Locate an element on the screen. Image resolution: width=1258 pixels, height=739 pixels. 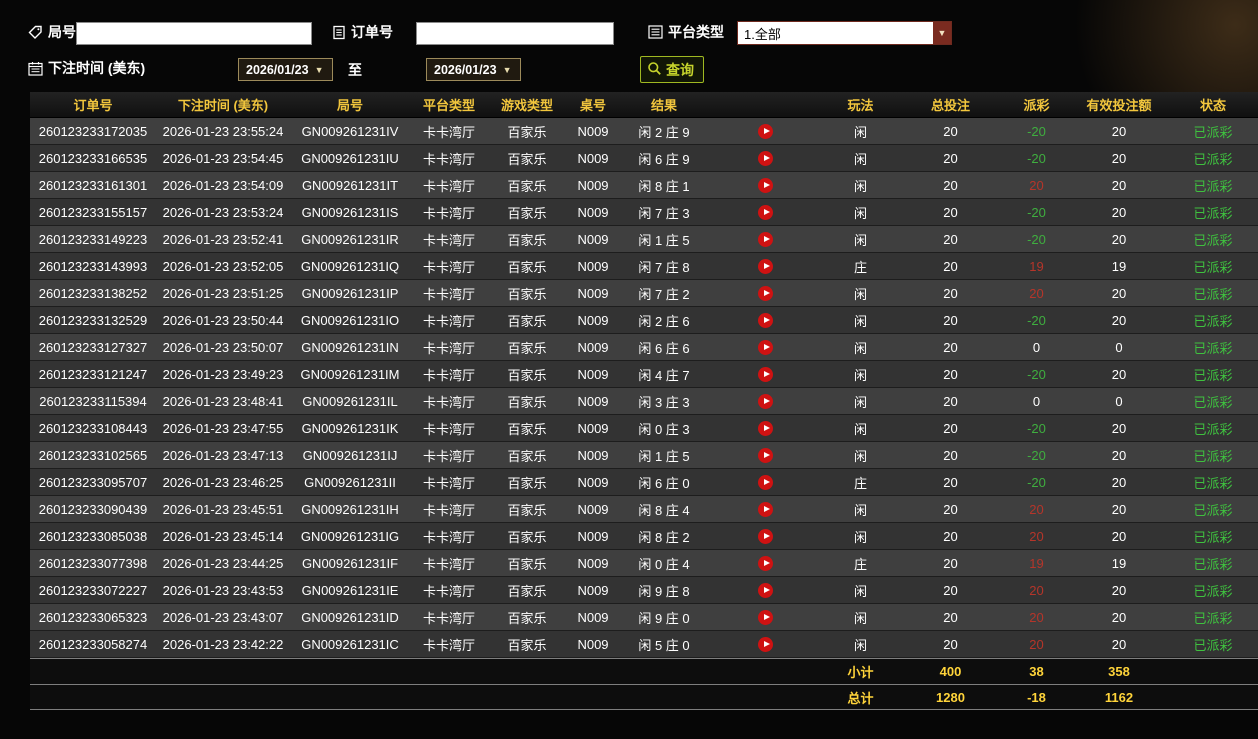
date-to-picker: 2026/01/23 is located at coordinates (473, 69).